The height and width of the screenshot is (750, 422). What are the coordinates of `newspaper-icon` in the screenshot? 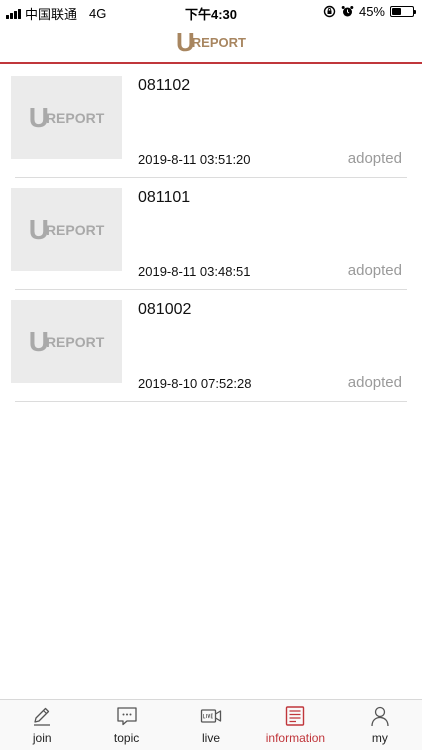 It's located at (295, 716).